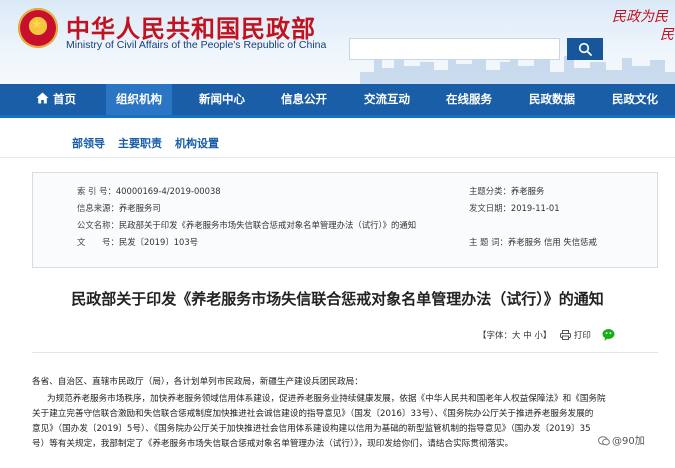  Describe the element at coordinates (140, 143) in the screenshot. I see `subnav-main-duties: 主要职责` at that location.